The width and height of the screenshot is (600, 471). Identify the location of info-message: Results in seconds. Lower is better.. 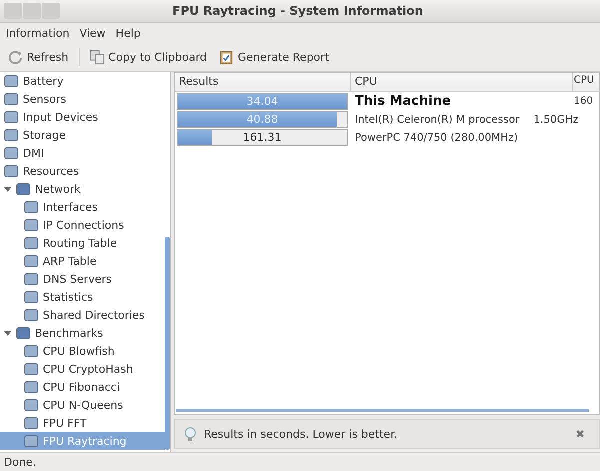
(301, 434).